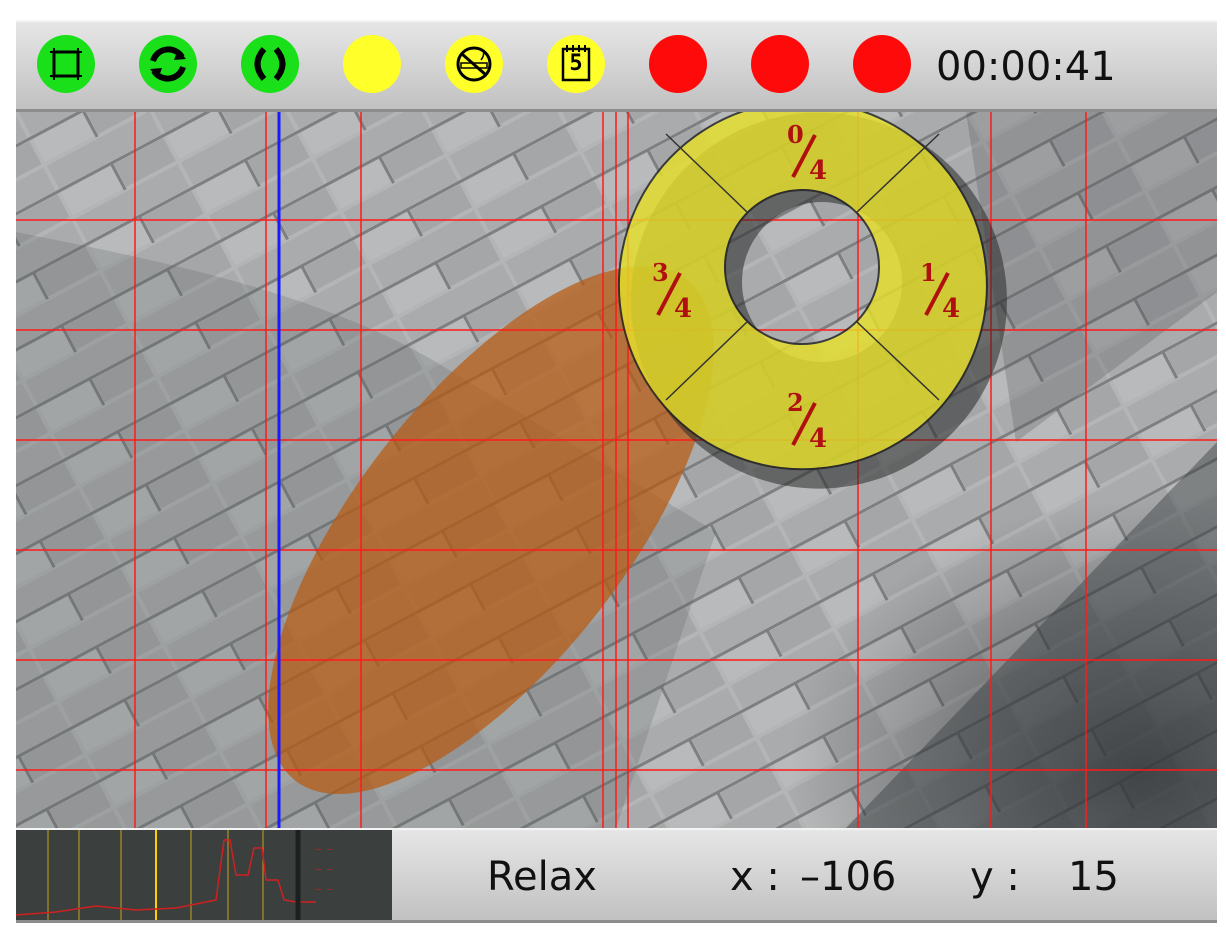 The image size is (1226, 927). I want to click on sync-parentheses-icon, so click(270, 64).